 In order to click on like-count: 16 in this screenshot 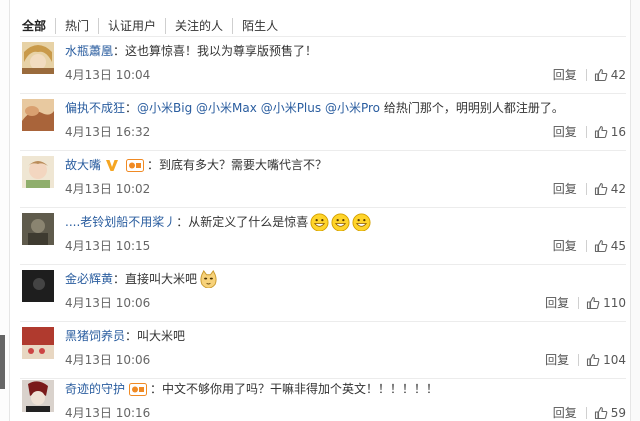, I will do `click(618, 131)`.